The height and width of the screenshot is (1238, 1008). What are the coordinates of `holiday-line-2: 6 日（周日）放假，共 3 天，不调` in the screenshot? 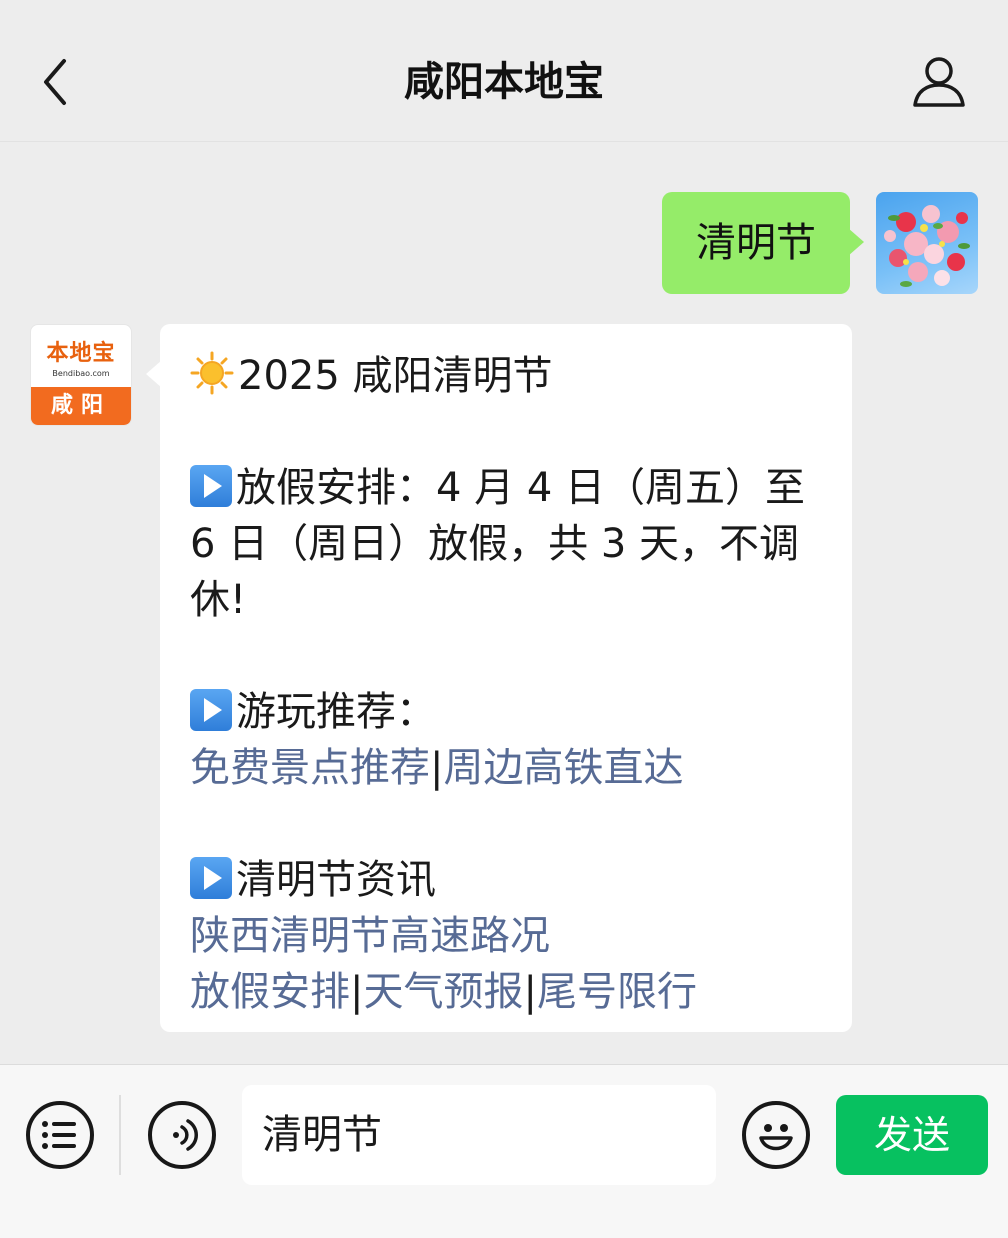 It's located at (495, 544).